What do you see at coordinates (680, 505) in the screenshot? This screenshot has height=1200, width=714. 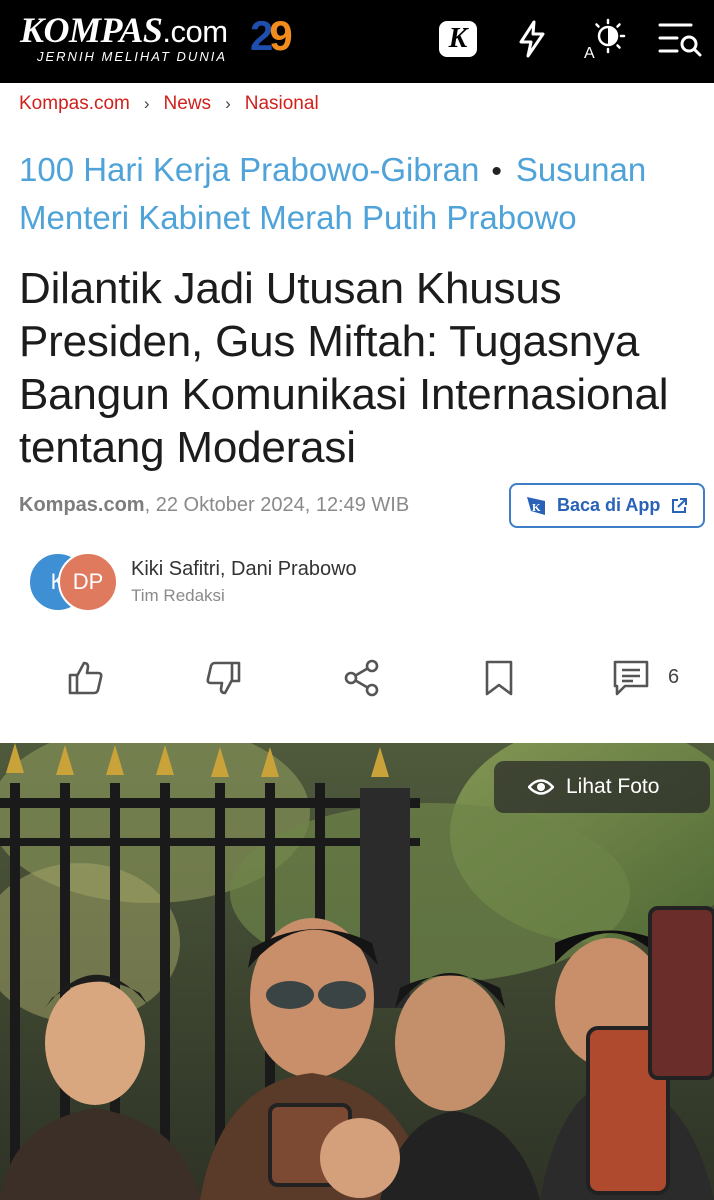 I see `external-link-icon` at bounding box center [680, 505].